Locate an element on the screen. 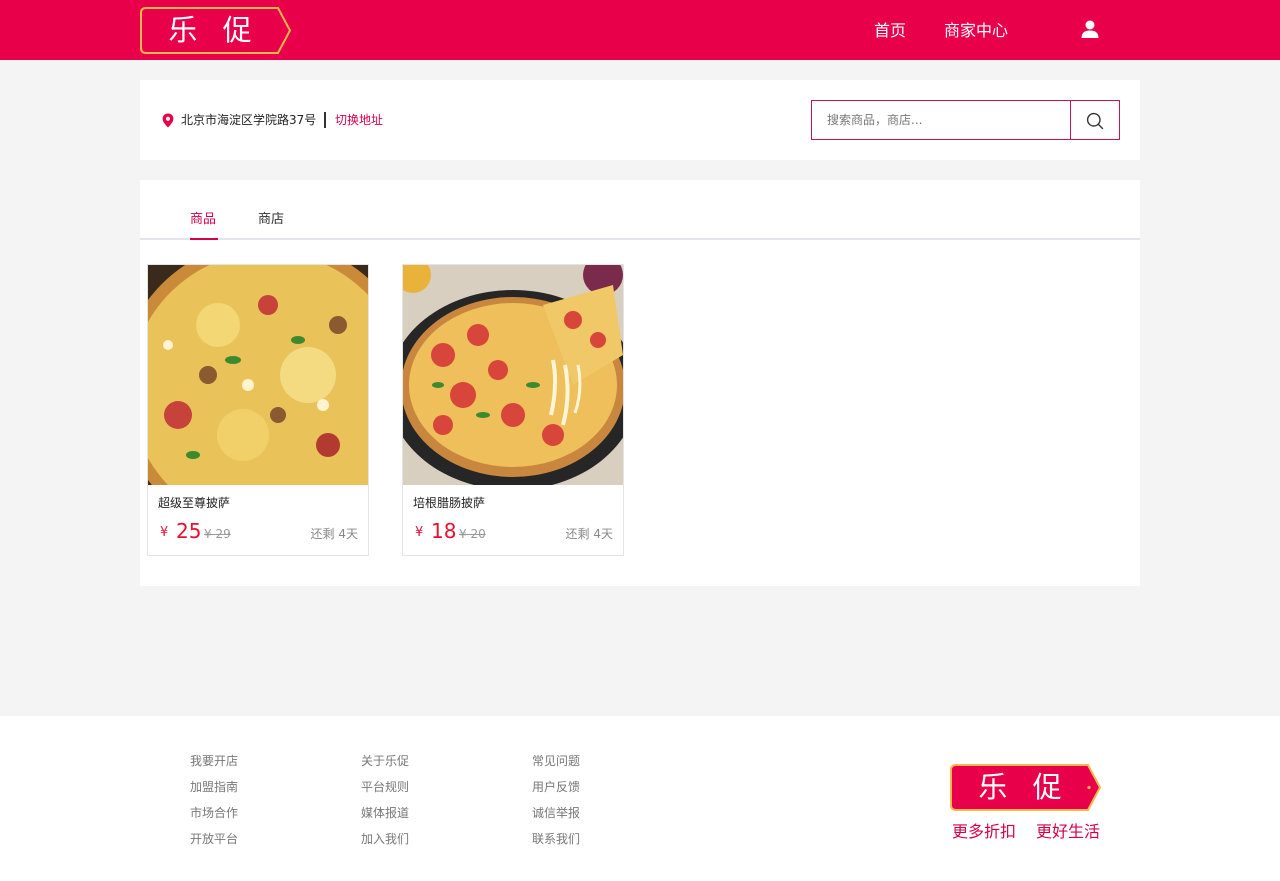  result-tabs: 商品 商店 is located at coordinates (640, 210).